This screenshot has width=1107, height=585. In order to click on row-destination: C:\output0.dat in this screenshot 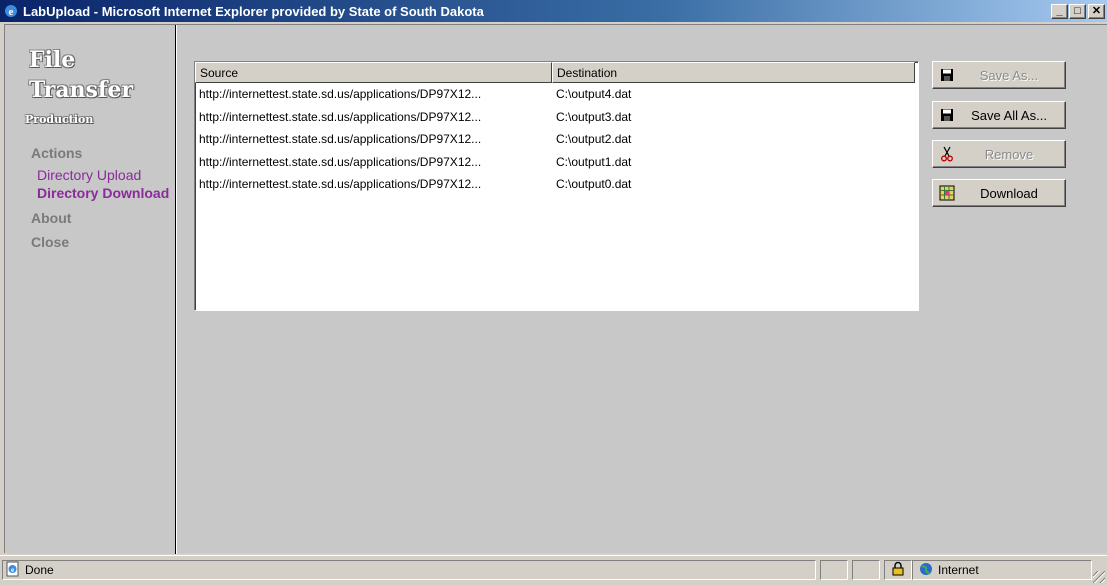, I will do `click(594, 184)`.